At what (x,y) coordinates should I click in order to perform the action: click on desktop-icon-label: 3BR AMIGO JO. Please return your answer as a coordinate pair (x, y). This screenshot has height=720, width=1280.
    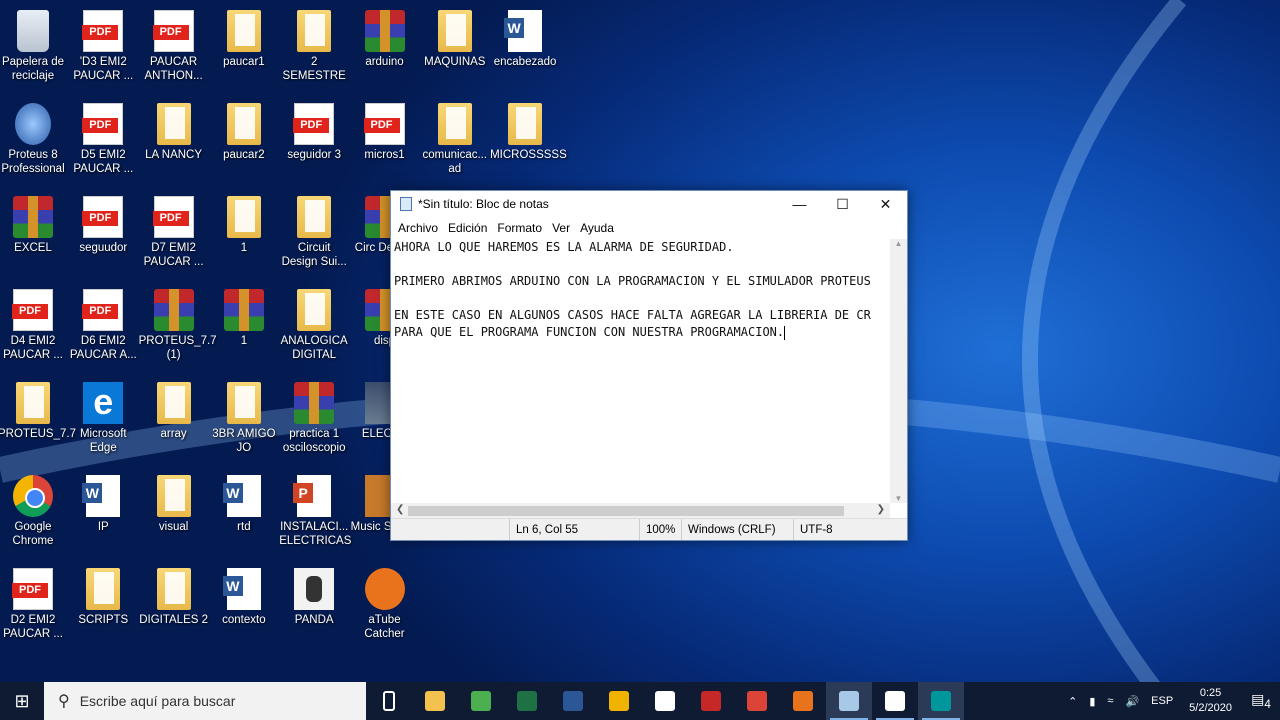
    Looking at the image, I should click on (244, 441).